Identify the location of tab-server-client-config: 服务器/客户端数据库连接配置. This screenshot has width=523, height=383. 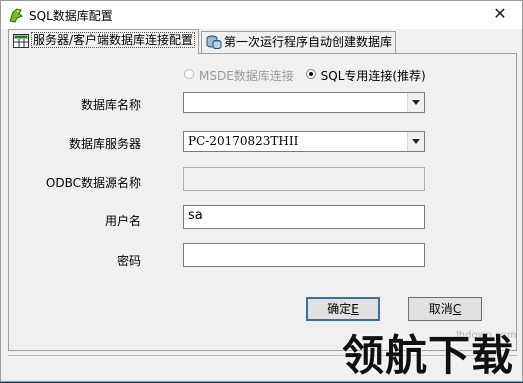
(103, 41).